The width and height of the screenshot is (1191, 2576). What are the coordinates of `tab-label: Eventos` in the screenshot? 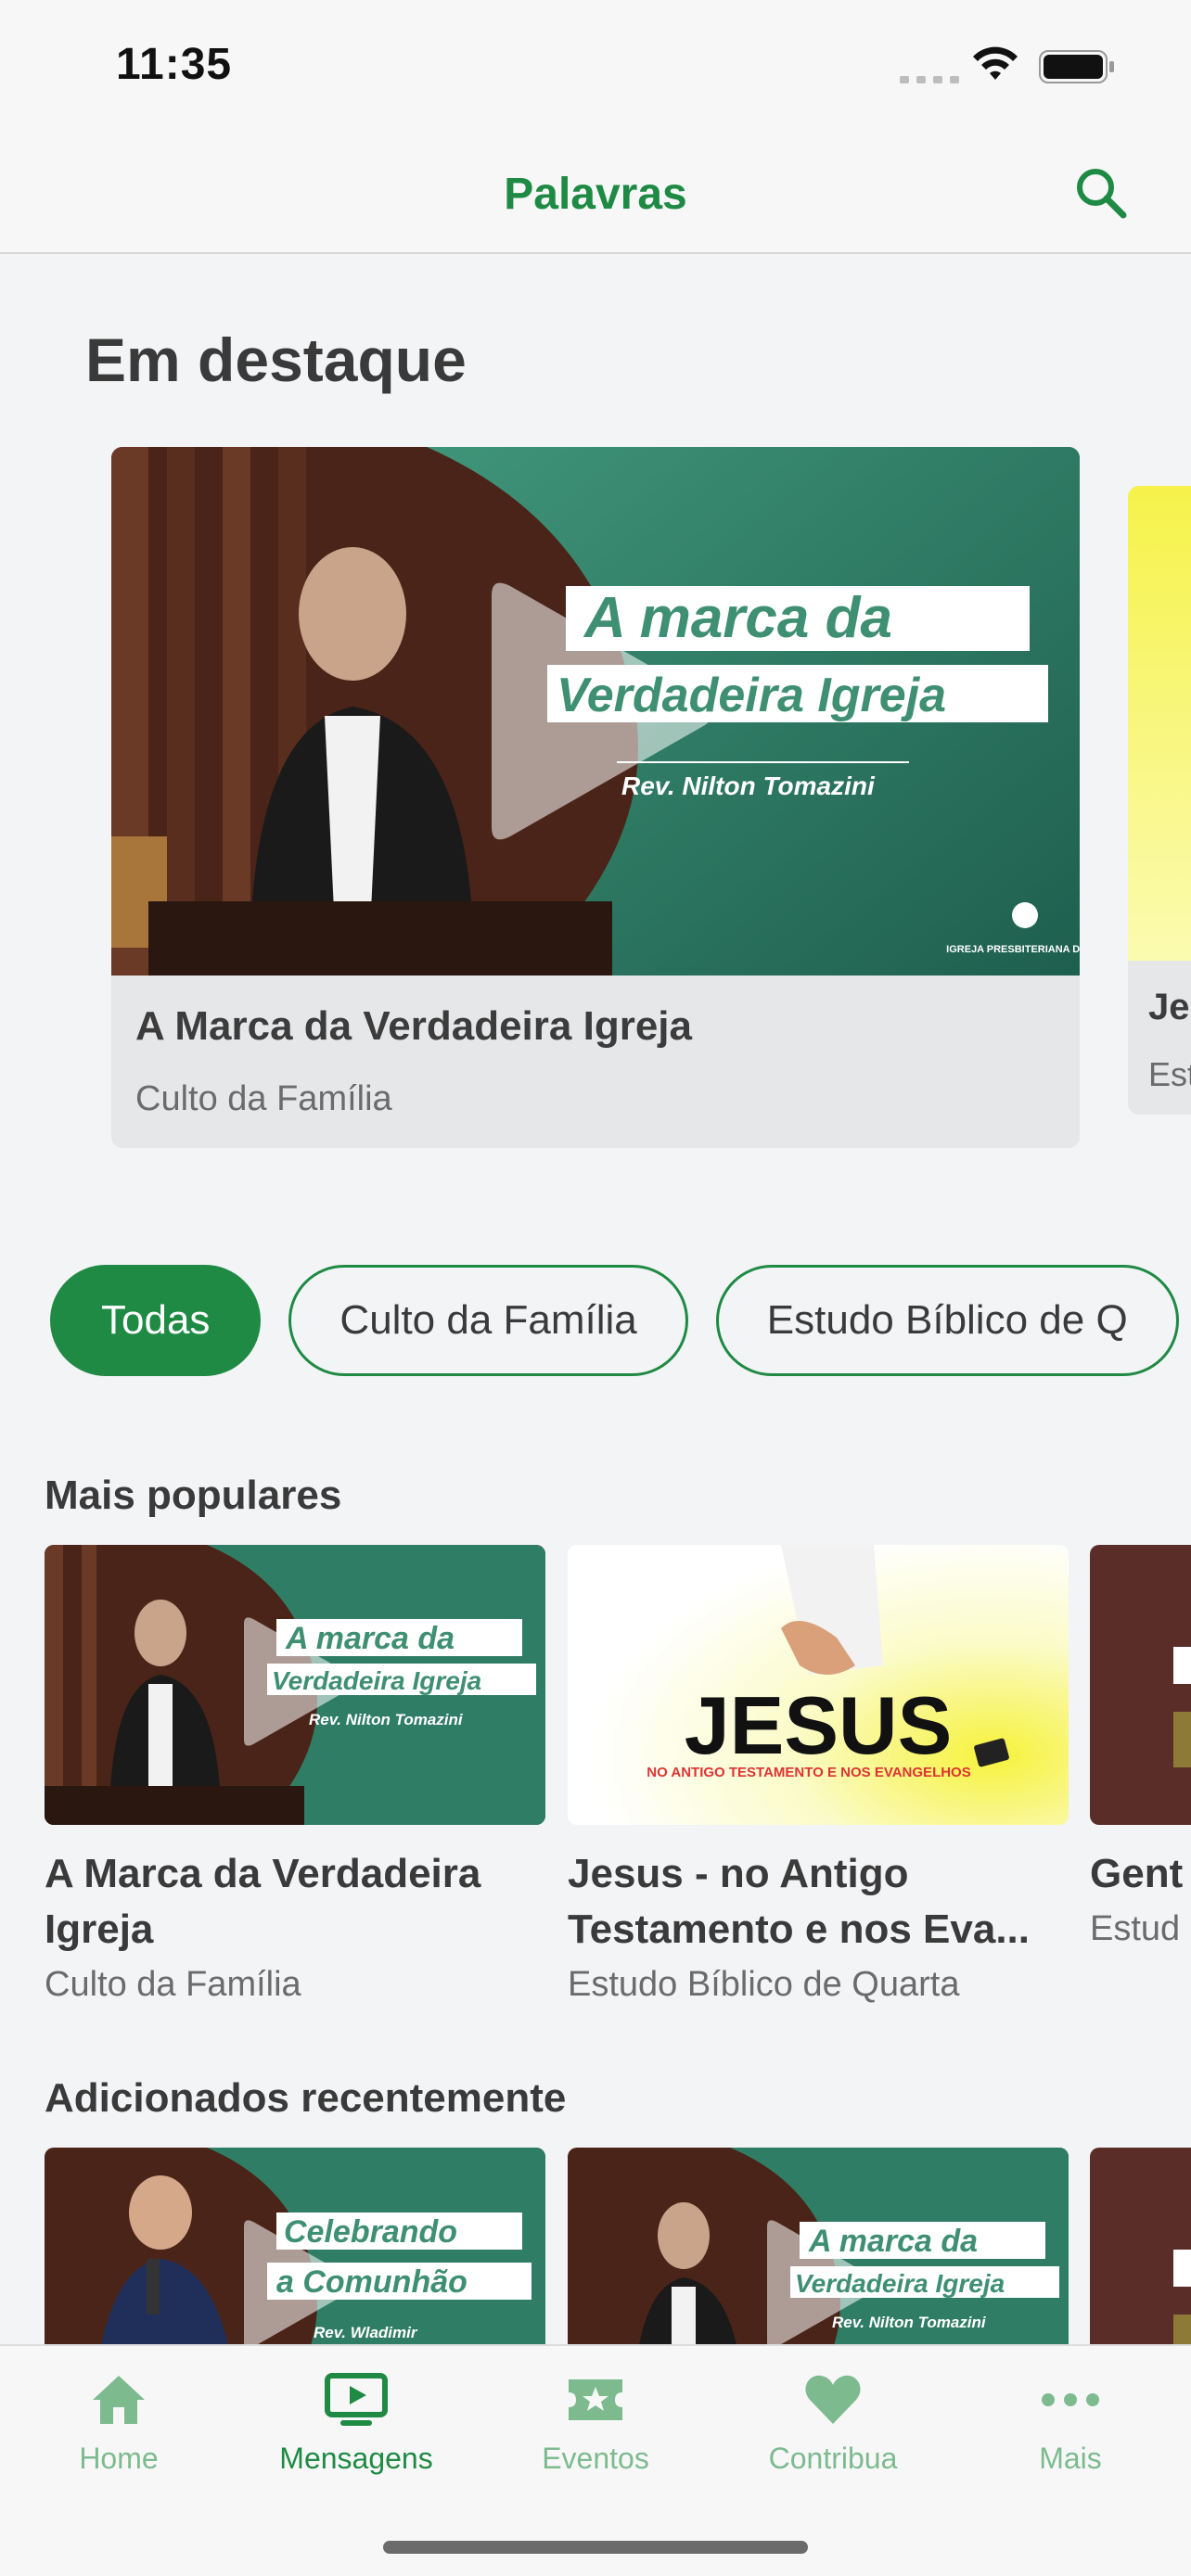 It's located at (595, 2459).